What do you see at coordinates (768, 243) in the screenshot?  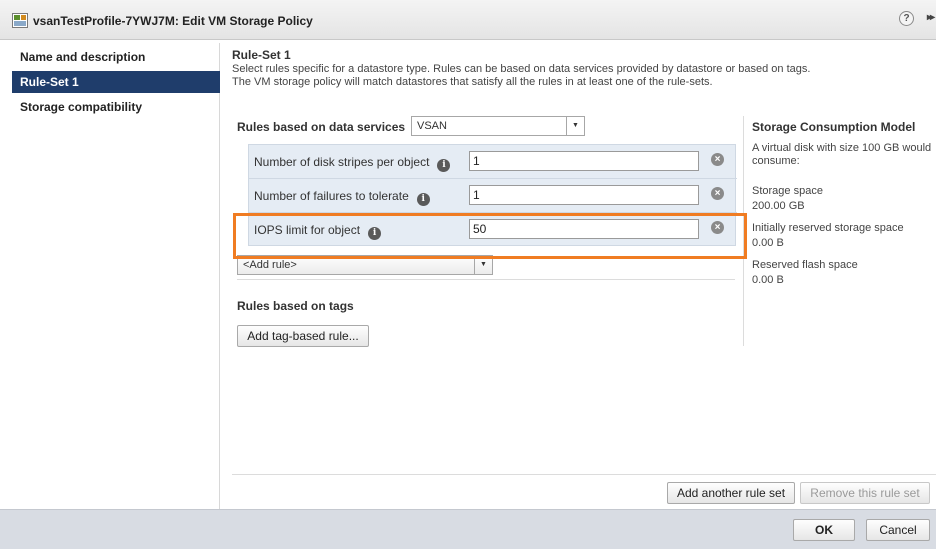 I see `reserved-space-value: 0.00 B` at bounding box center [768, 243].